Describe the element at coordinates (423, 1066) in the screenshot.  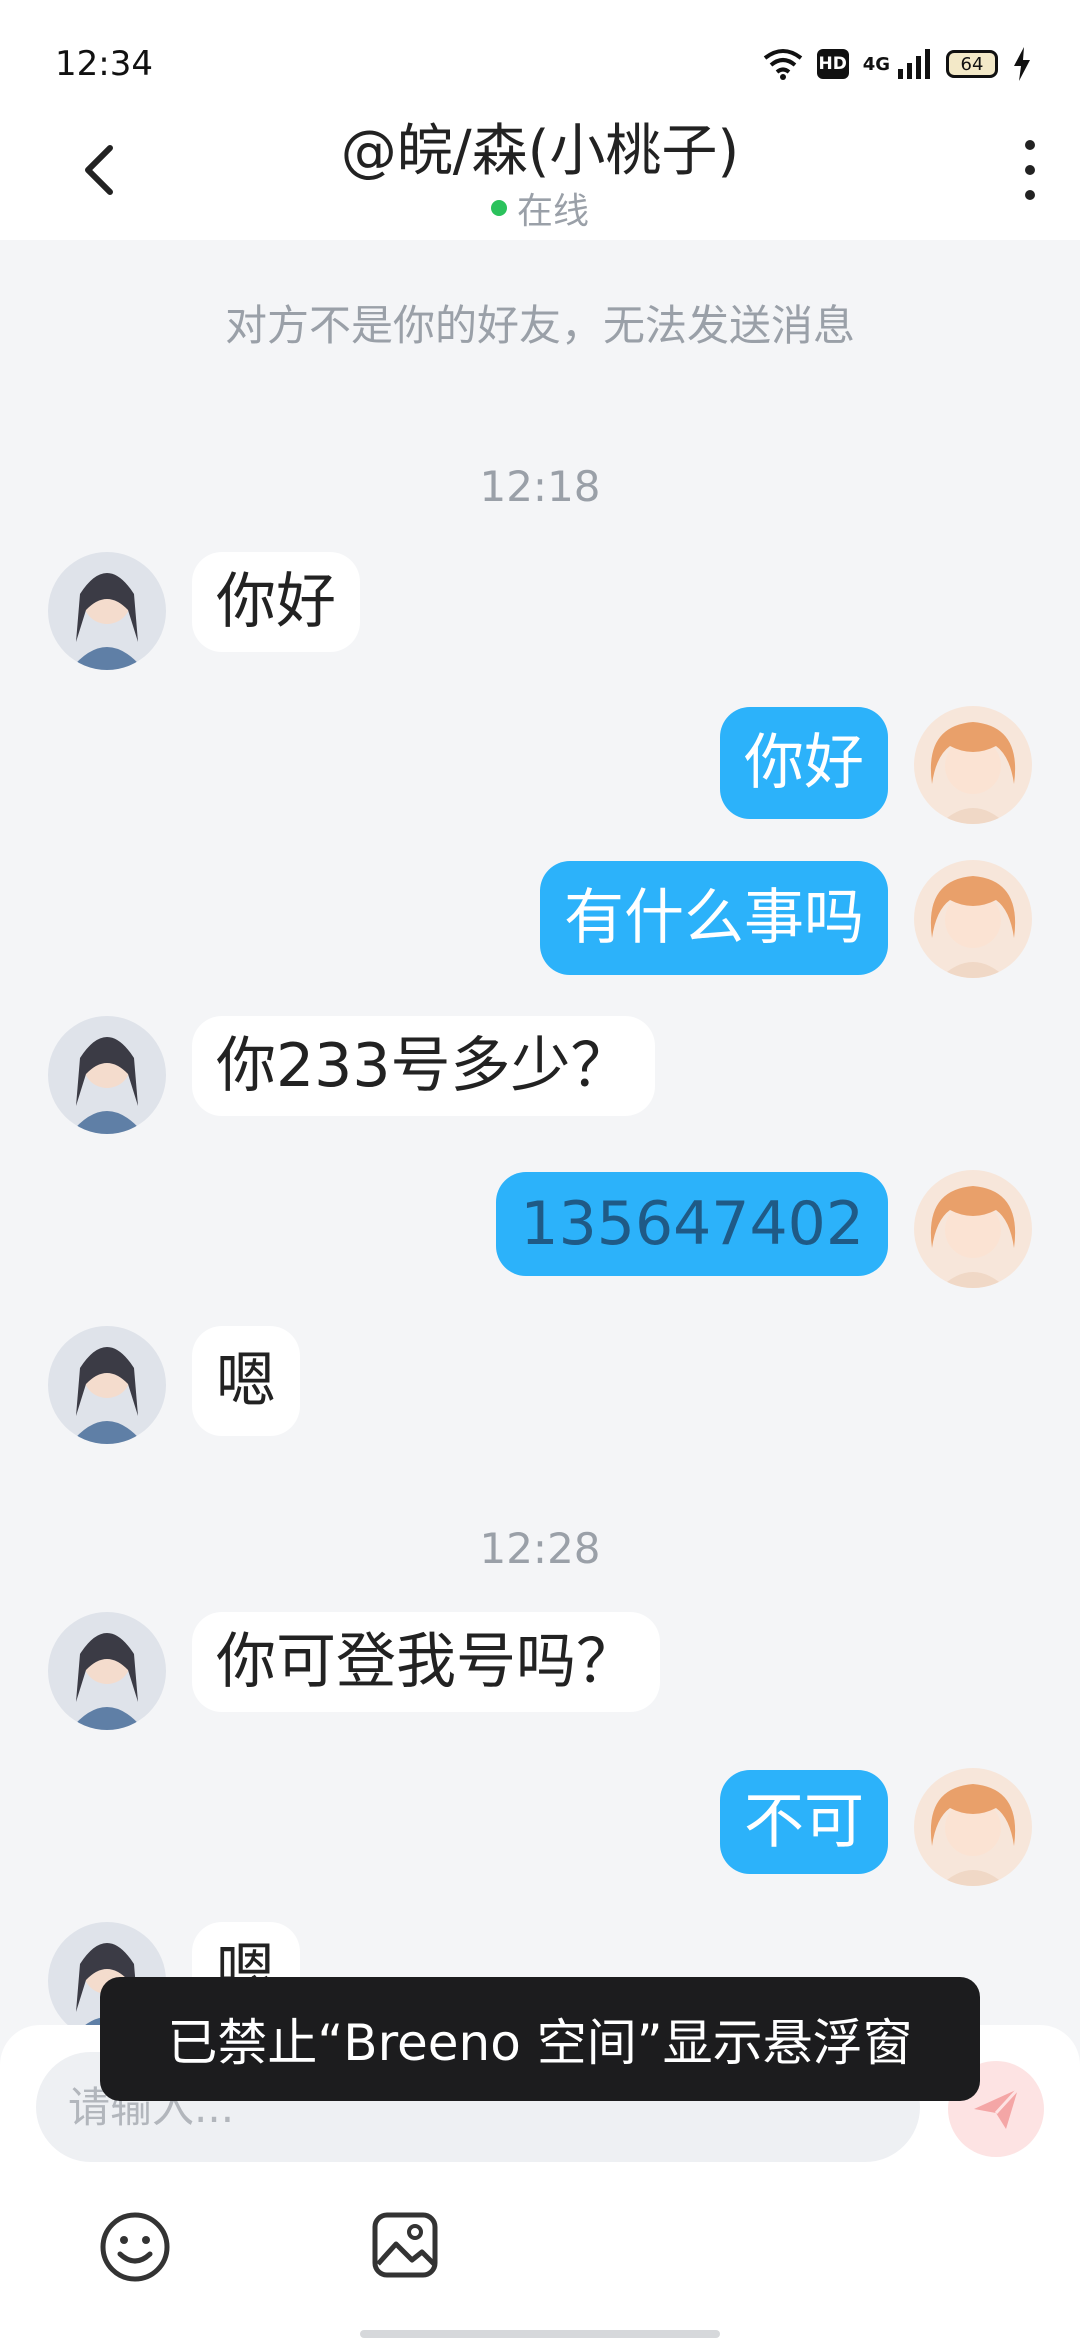
I see `message-bubble: 你233号多少？` at that location.